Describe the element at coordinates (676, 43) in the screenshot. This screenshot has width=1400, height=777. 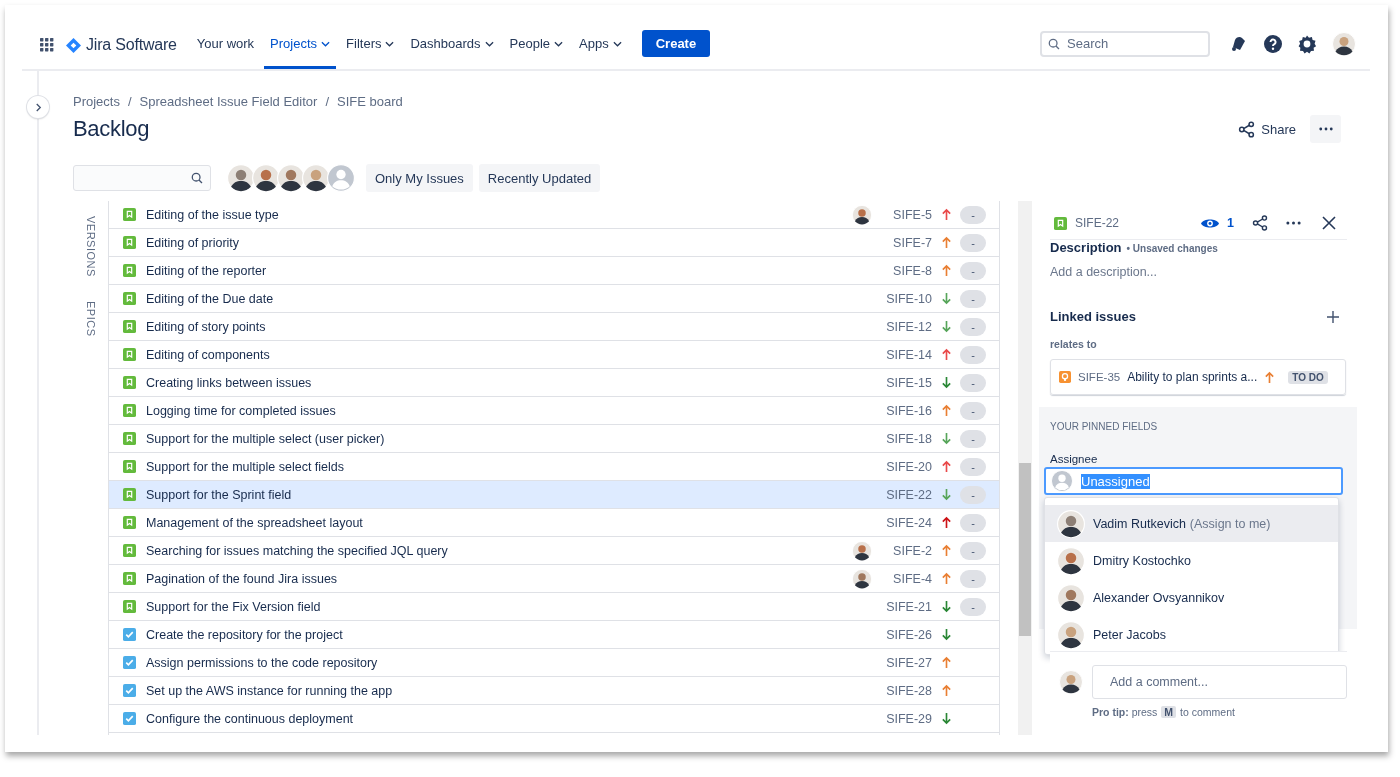
I see `create-button: Create` at that location.